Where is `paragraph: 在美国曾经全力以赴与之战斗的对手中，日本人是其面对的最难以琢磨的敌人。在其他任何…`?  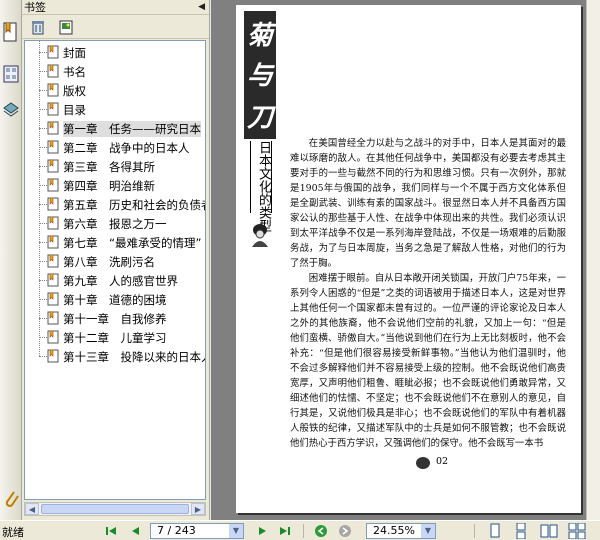 paragraph: 在美国曾经全力以赴与之战斗的对手中，日本人是其面对的最难以琢磨的敌人。在其他任何… is located at coordinates (428, 203).